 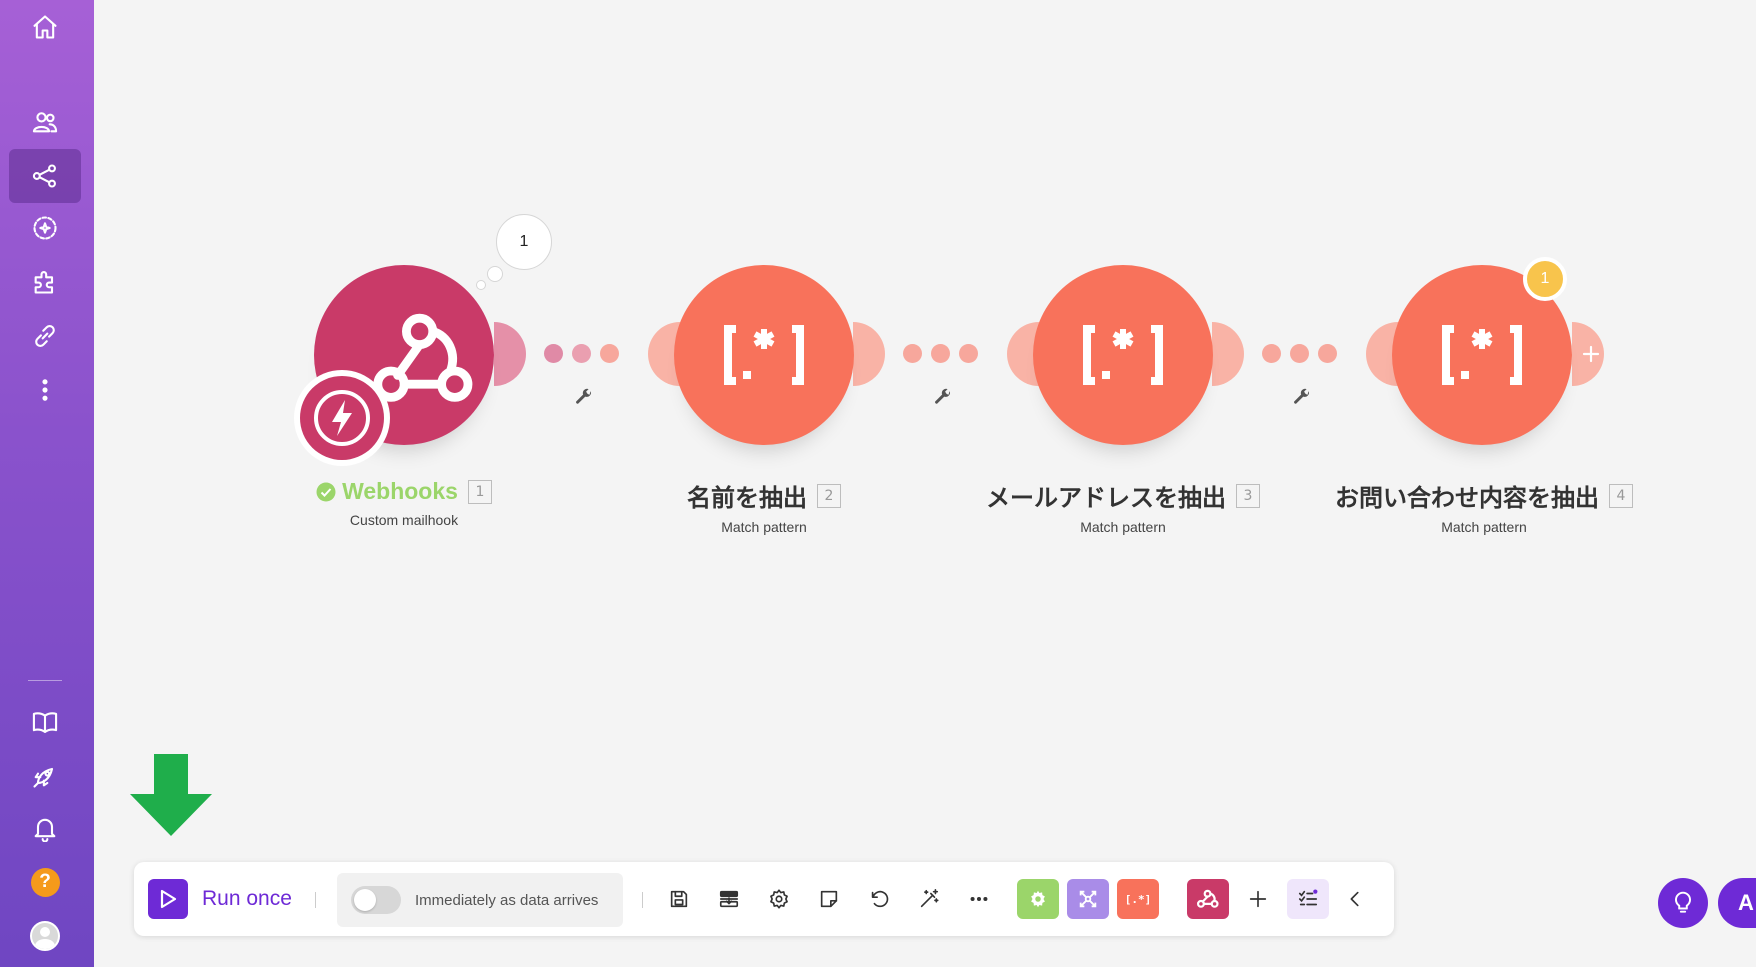 I want to click on save-icon, so click(x=679, y=899).